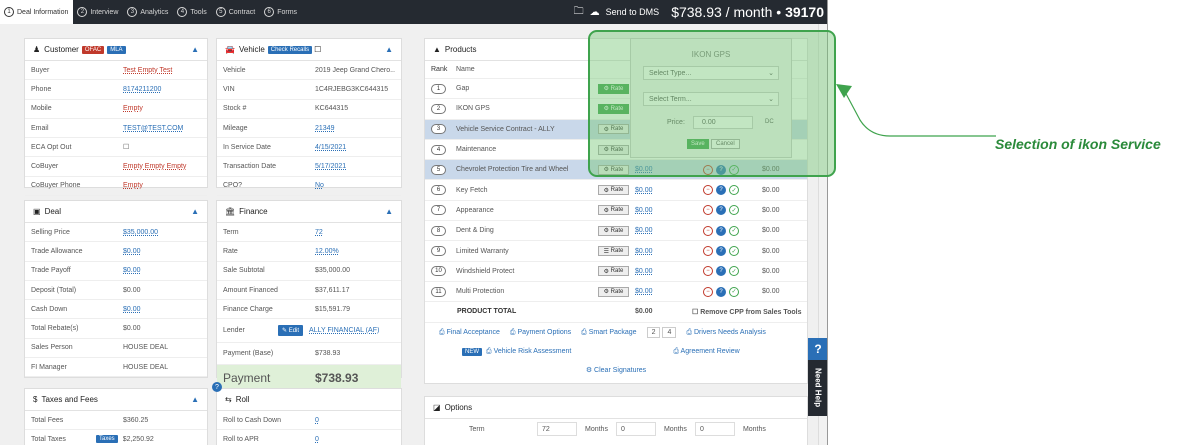  What do you see at coordinates (817, 388) in the screenshot?
I see `need-help-button: Need Help` at bounding box center [817, 388].